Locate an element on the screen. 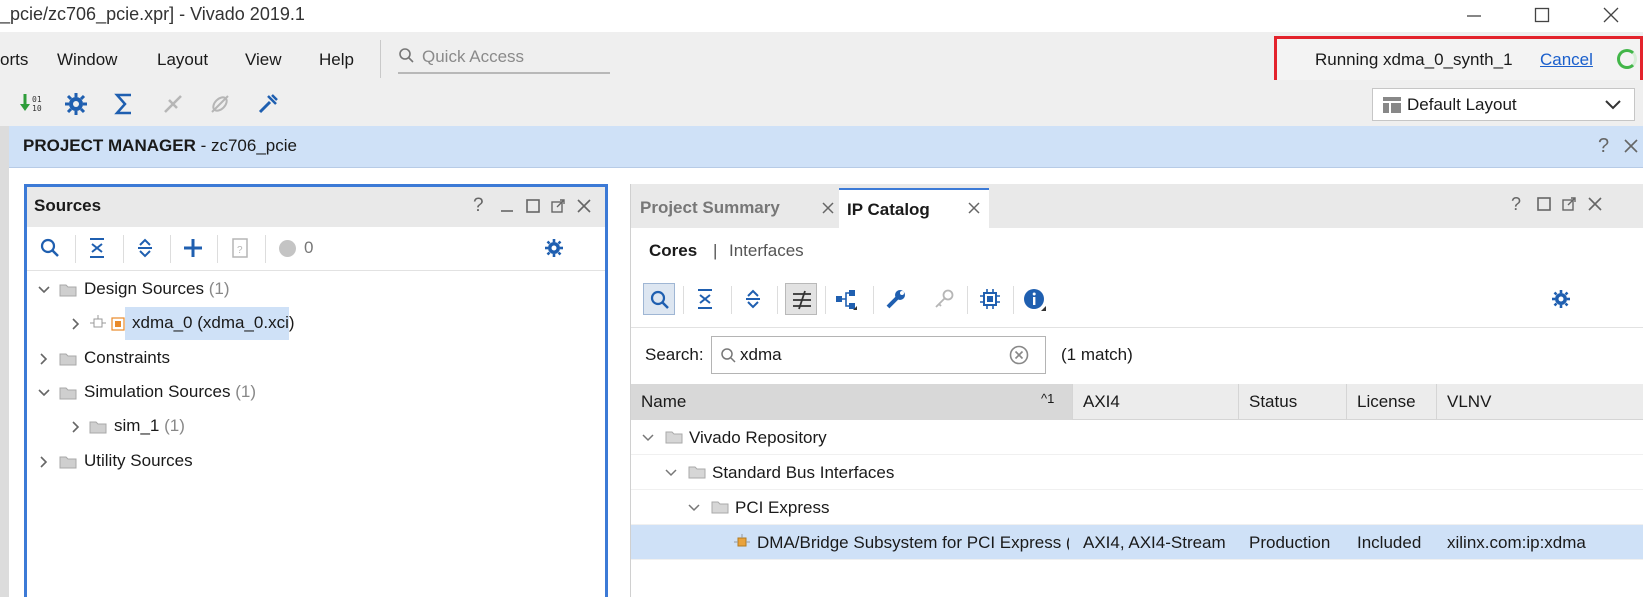 Image resolution: width=1643 pixels, height=597 pixels. table-row: PCI Express is located at coordinates (1137, 507).